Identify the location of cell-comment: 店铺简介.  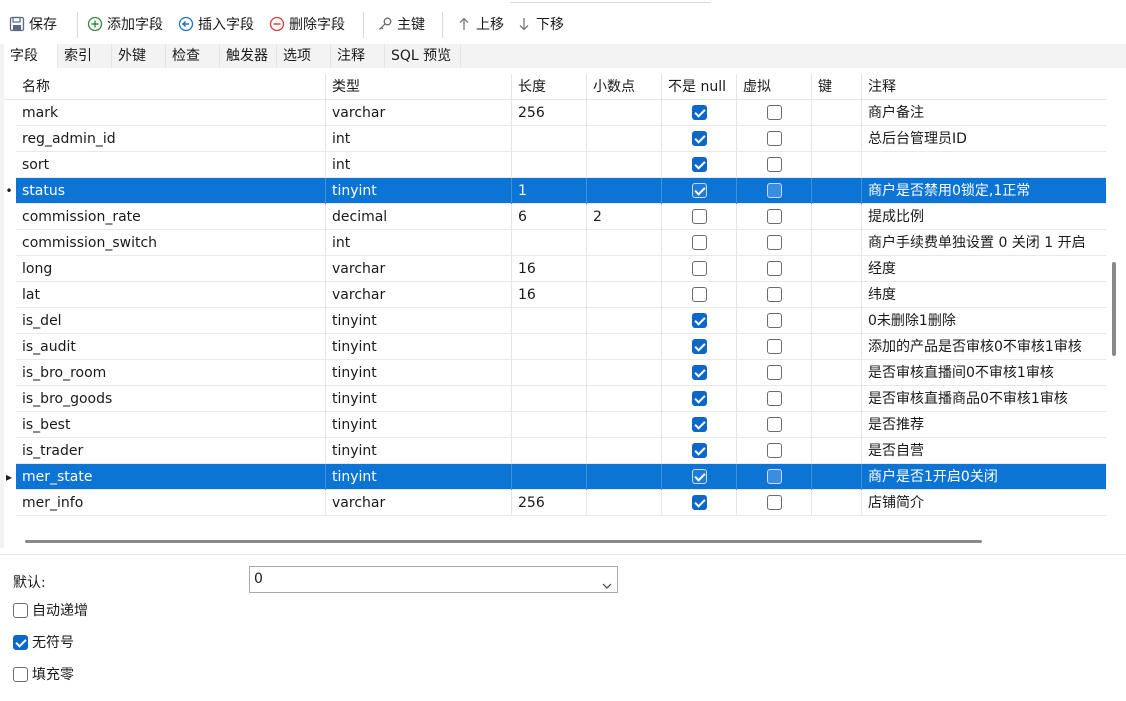
(984, 503).